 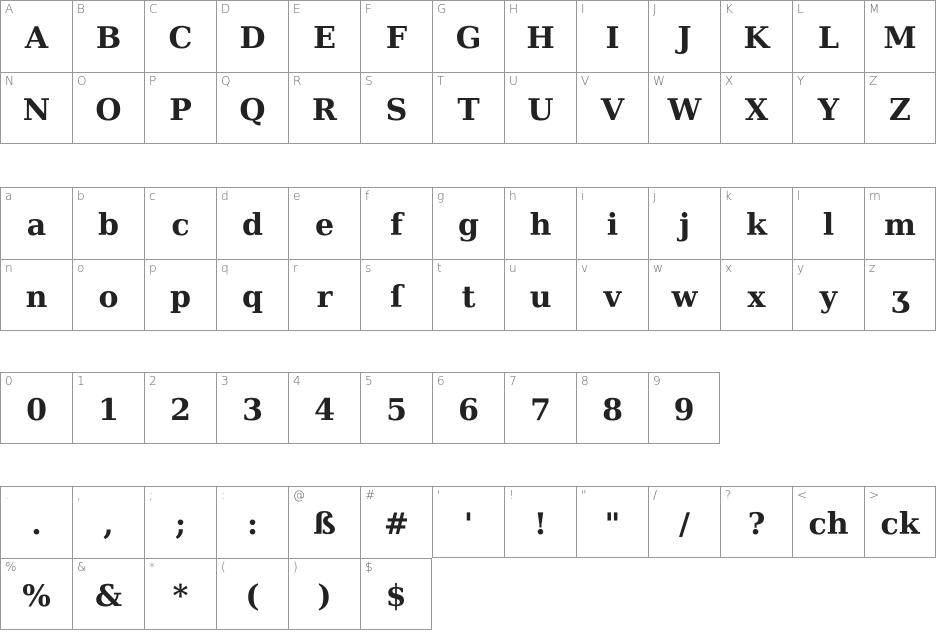 What do you see at coordinates (396, 225) in the screenshot?
I see `glyph-sample: f` at bounding box center [396, 225].